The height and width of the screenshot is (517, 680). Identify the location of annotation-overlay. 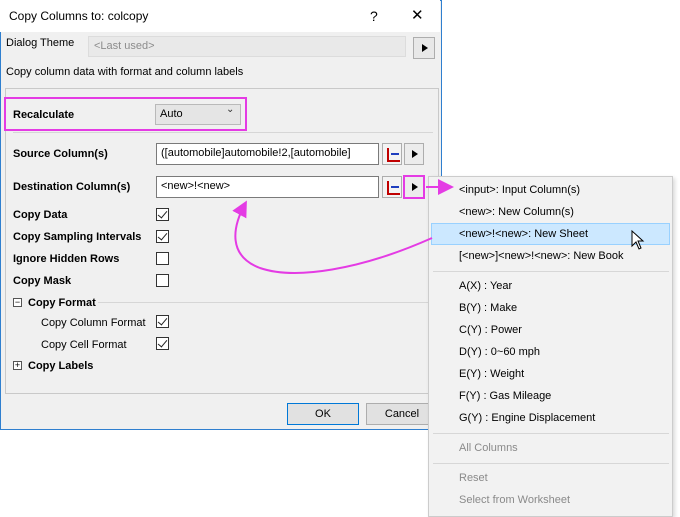
(438, 226).